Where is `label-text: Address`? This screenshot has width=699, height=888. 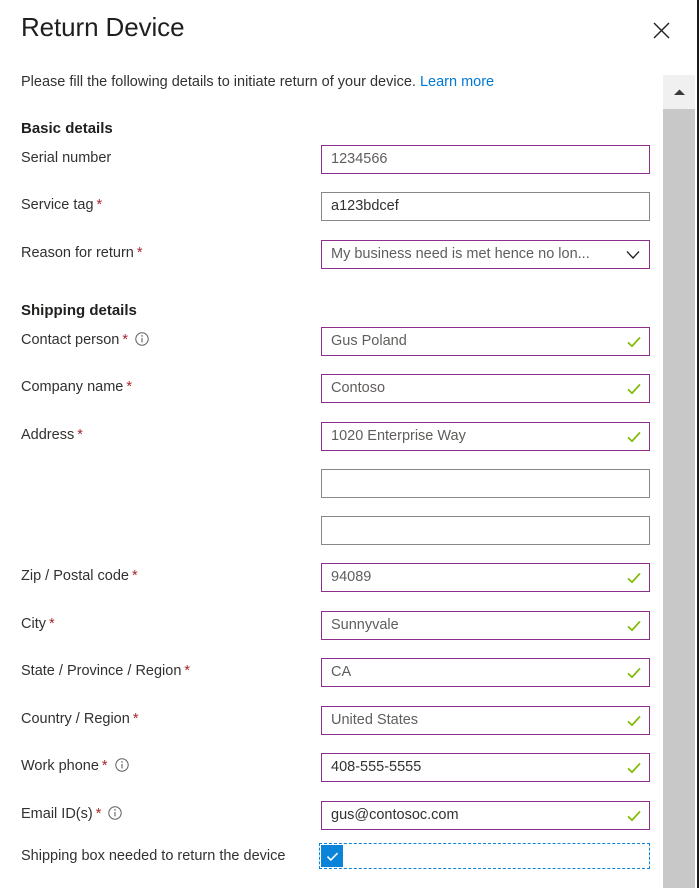
label-text: Address is located at coordinates (48, 435).